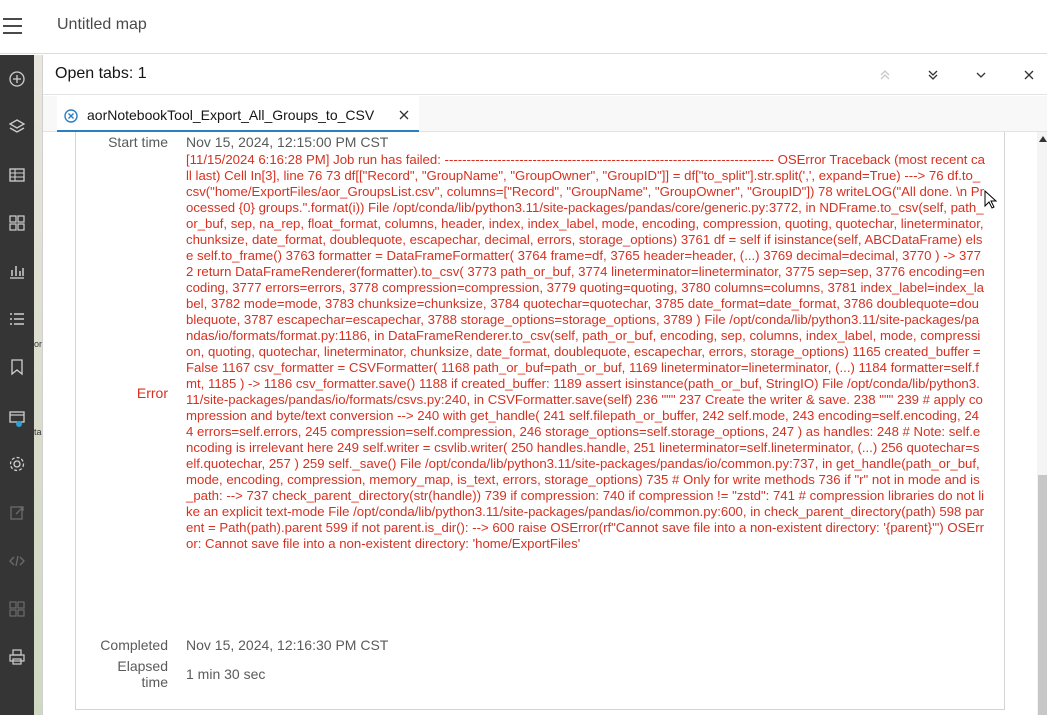 This screenshot has height=715, width=1047. Describe the element at coordinates (17, 79) in the screenshot. I see `add-layer-icon` at that location.